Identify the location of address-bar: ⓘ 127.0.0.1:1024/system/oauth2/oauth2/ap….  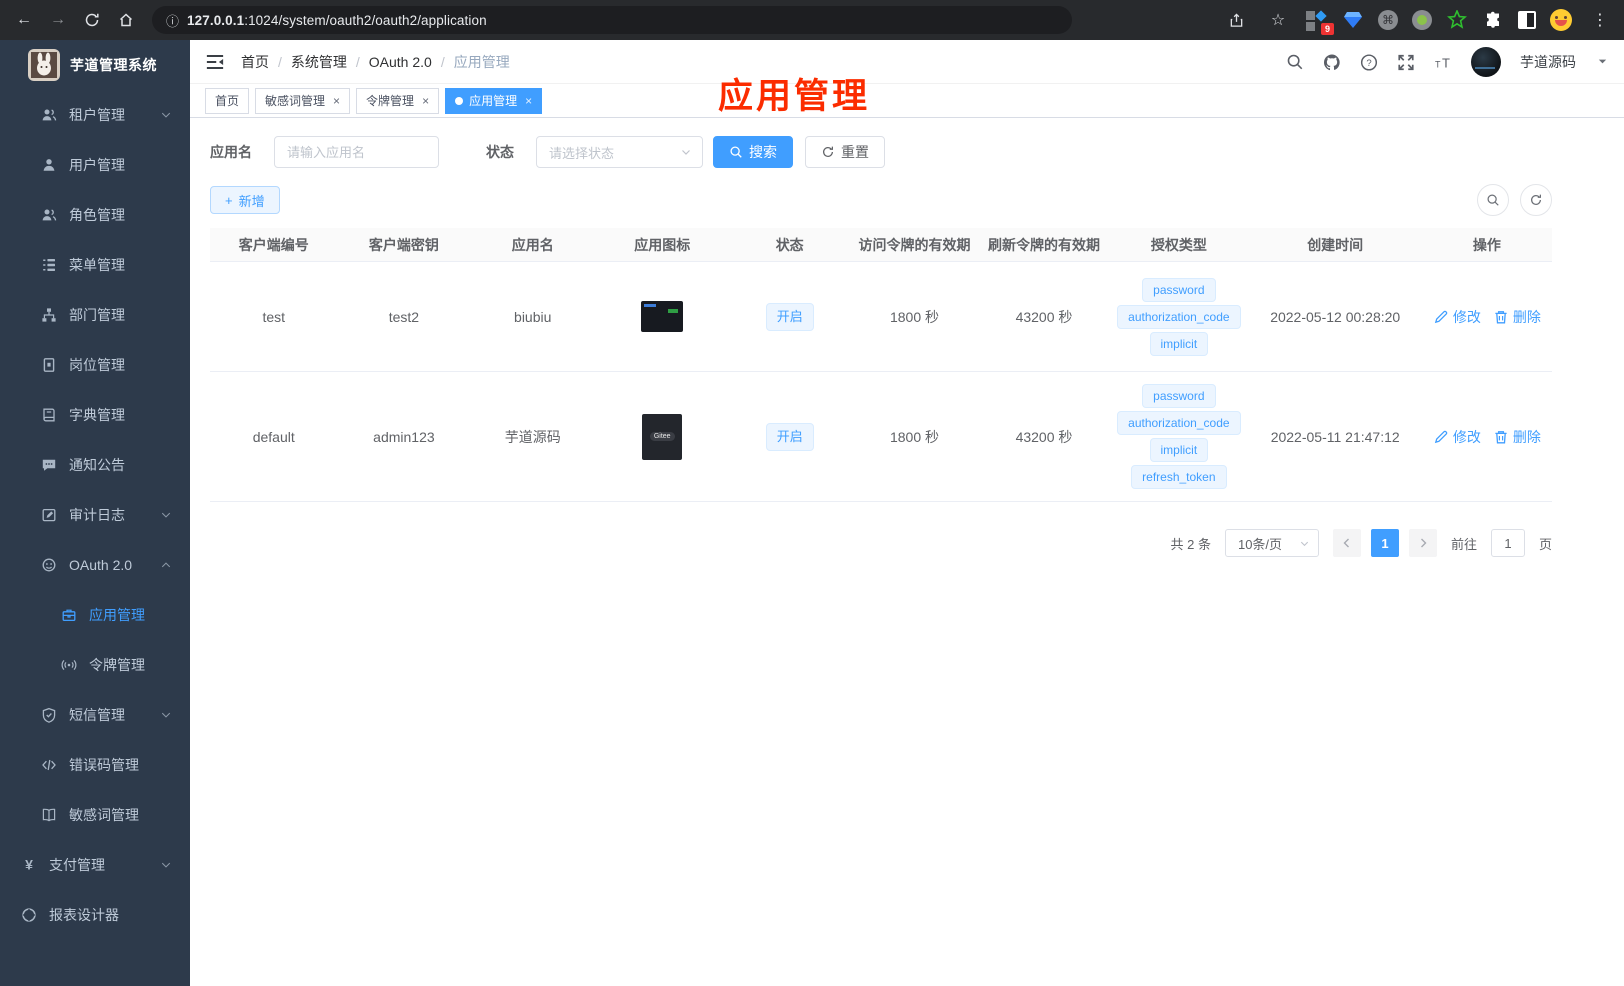
(612, 20).